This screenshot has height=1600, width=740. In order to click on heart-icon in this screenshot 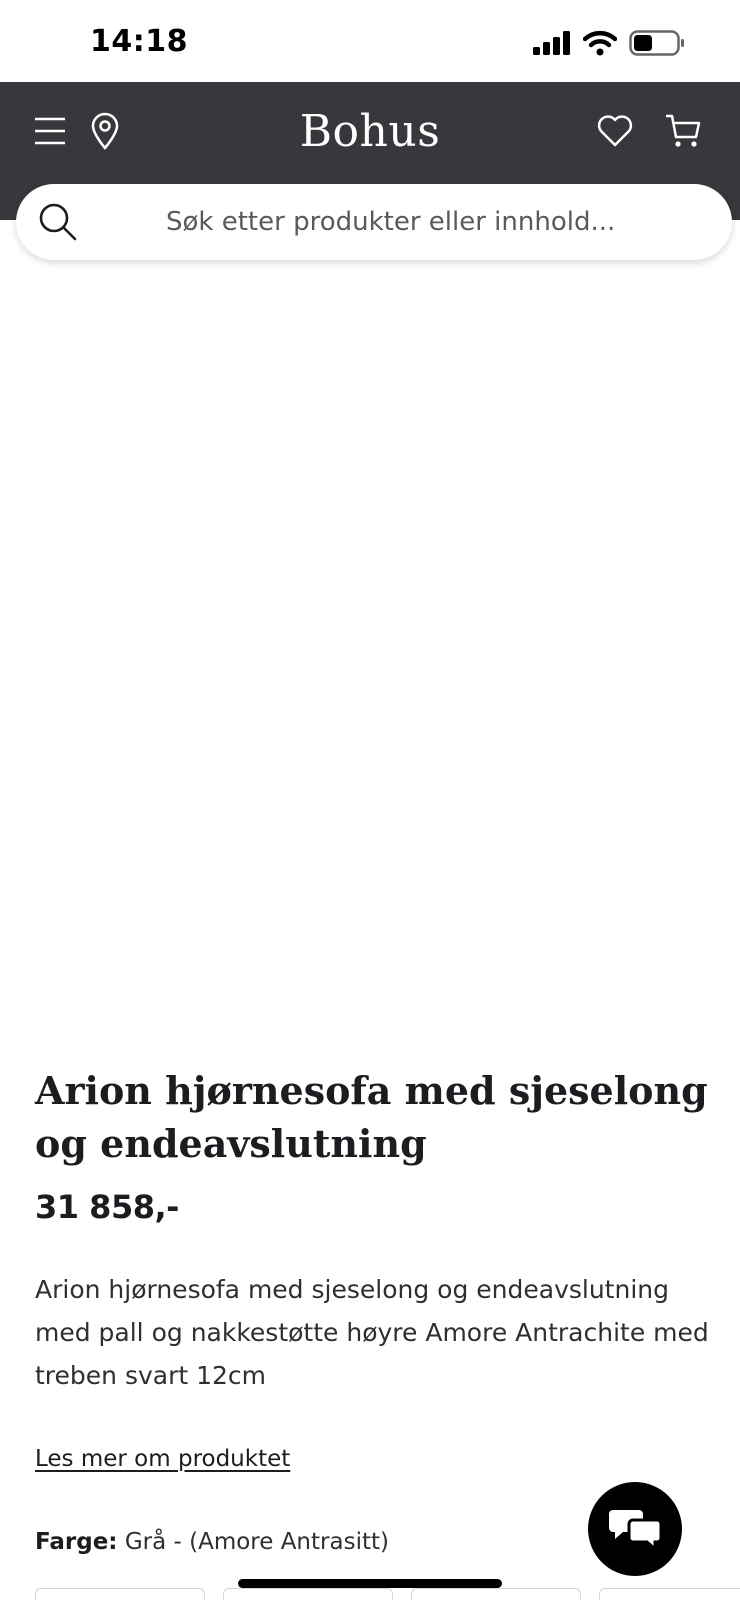, I will do `click(615, 131)`.